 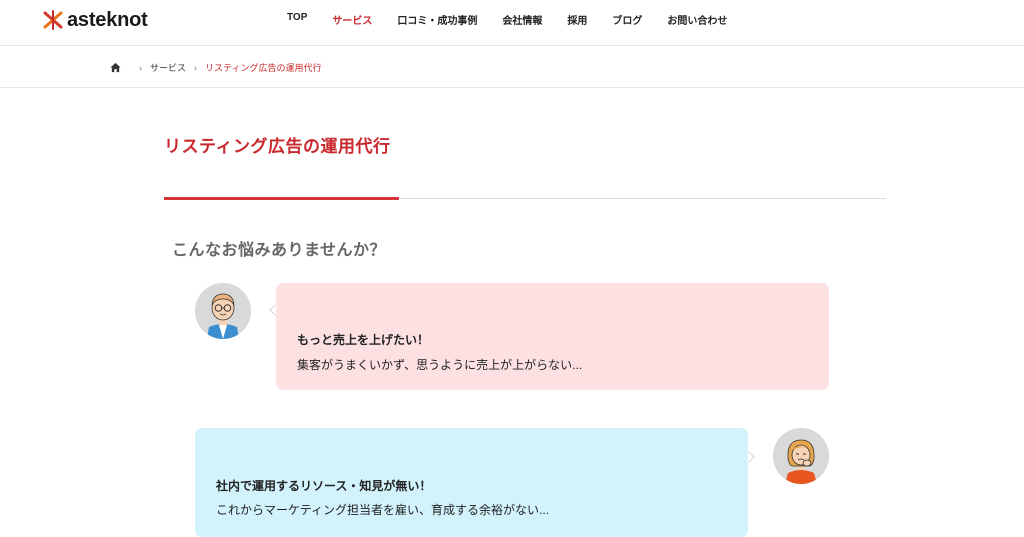 I want to click on worried-woman-icon, so click(x=801, y=456).